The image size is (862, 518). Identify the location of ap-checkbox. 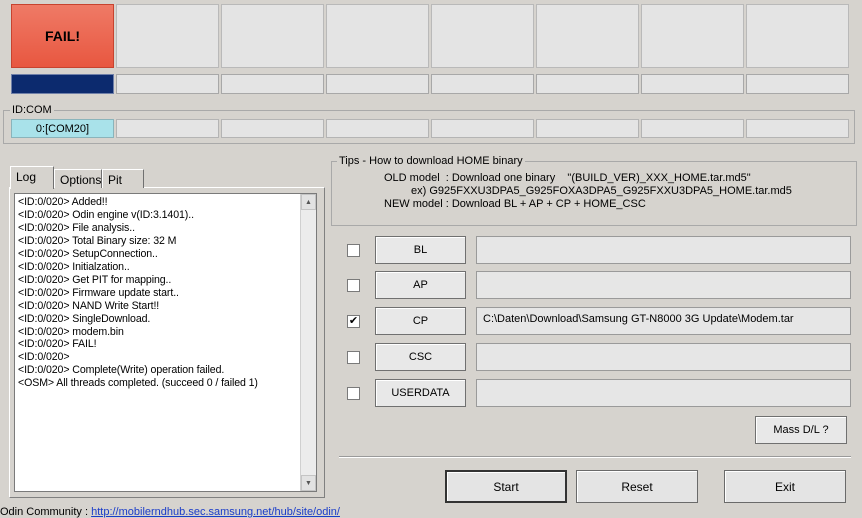
(353, 285).